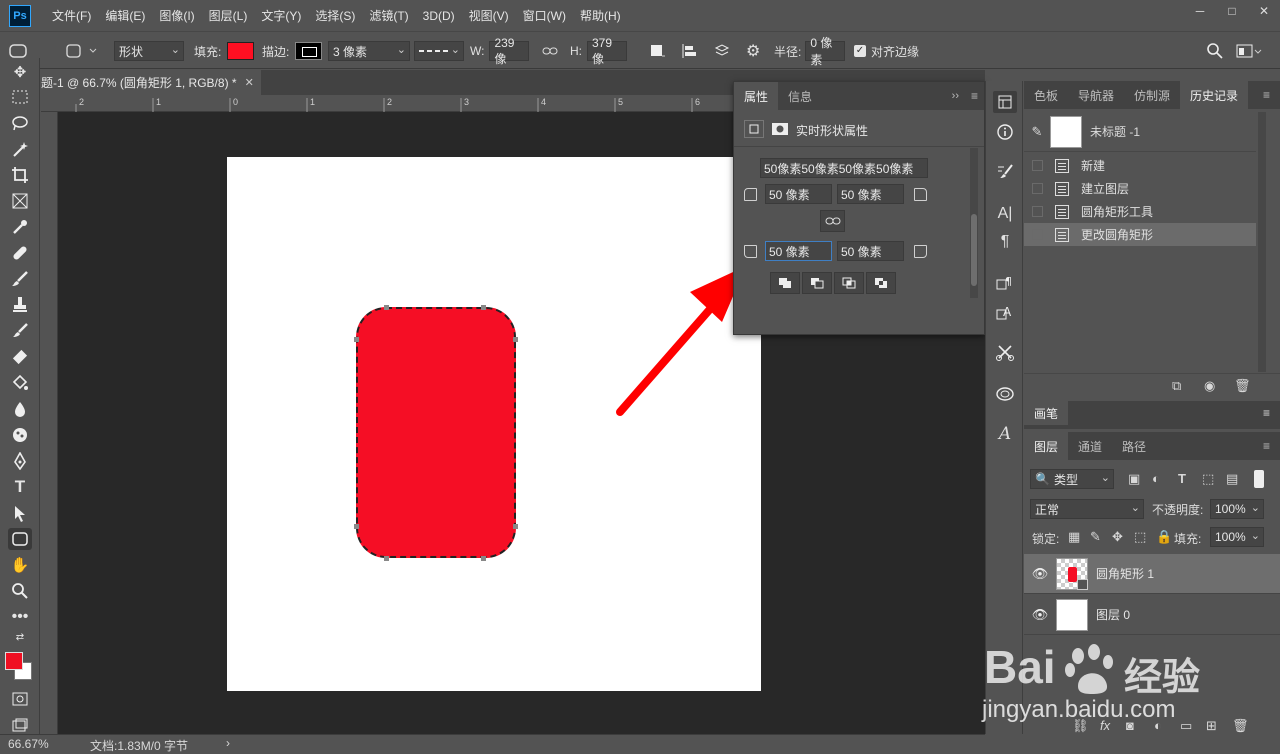 The height and width of the screenshot is (754, 1280). I want to click on marquee-tool-icon, so click(20, 97).